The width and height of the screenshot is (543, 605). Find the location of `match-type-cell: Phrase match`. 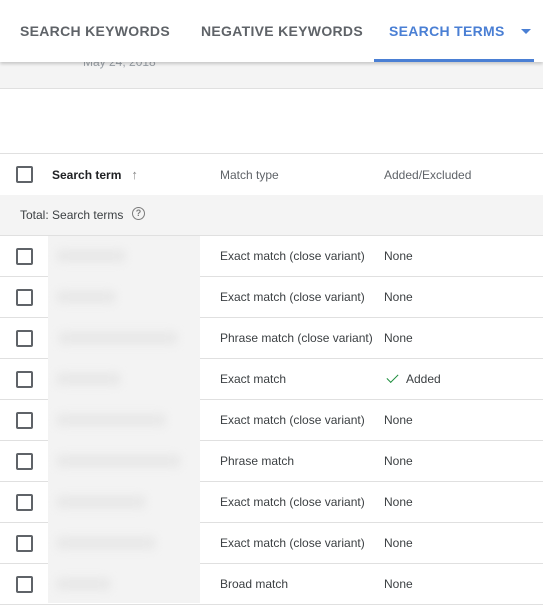

match-type-cell: Phrase match is located at coordinates (257, 461).